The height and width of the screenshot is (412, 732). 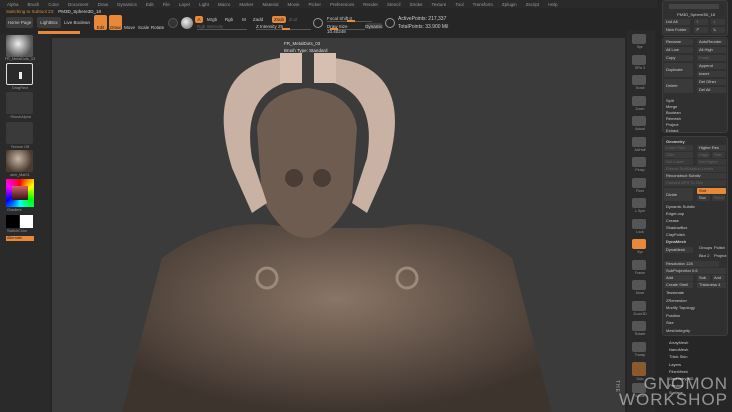 What do you see at coordinates (672, 130) in the screenshot?
I see `extract-button: Extract` at bounding box center [672, 130].